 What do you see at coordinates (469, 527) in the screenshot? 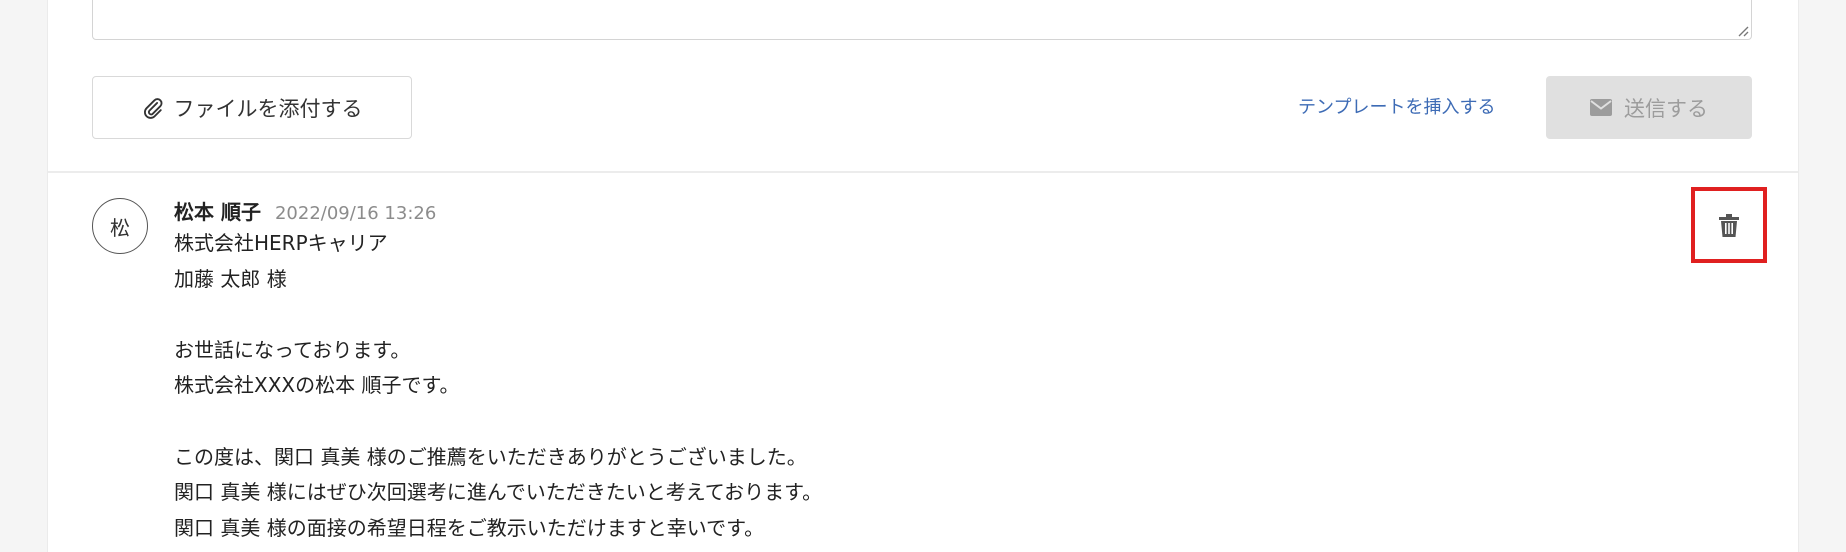
I see `comment-line: 関口 真美 様の面接の希望日程をご教示いただけますと幸いです。` at bounding box center [469, 527].